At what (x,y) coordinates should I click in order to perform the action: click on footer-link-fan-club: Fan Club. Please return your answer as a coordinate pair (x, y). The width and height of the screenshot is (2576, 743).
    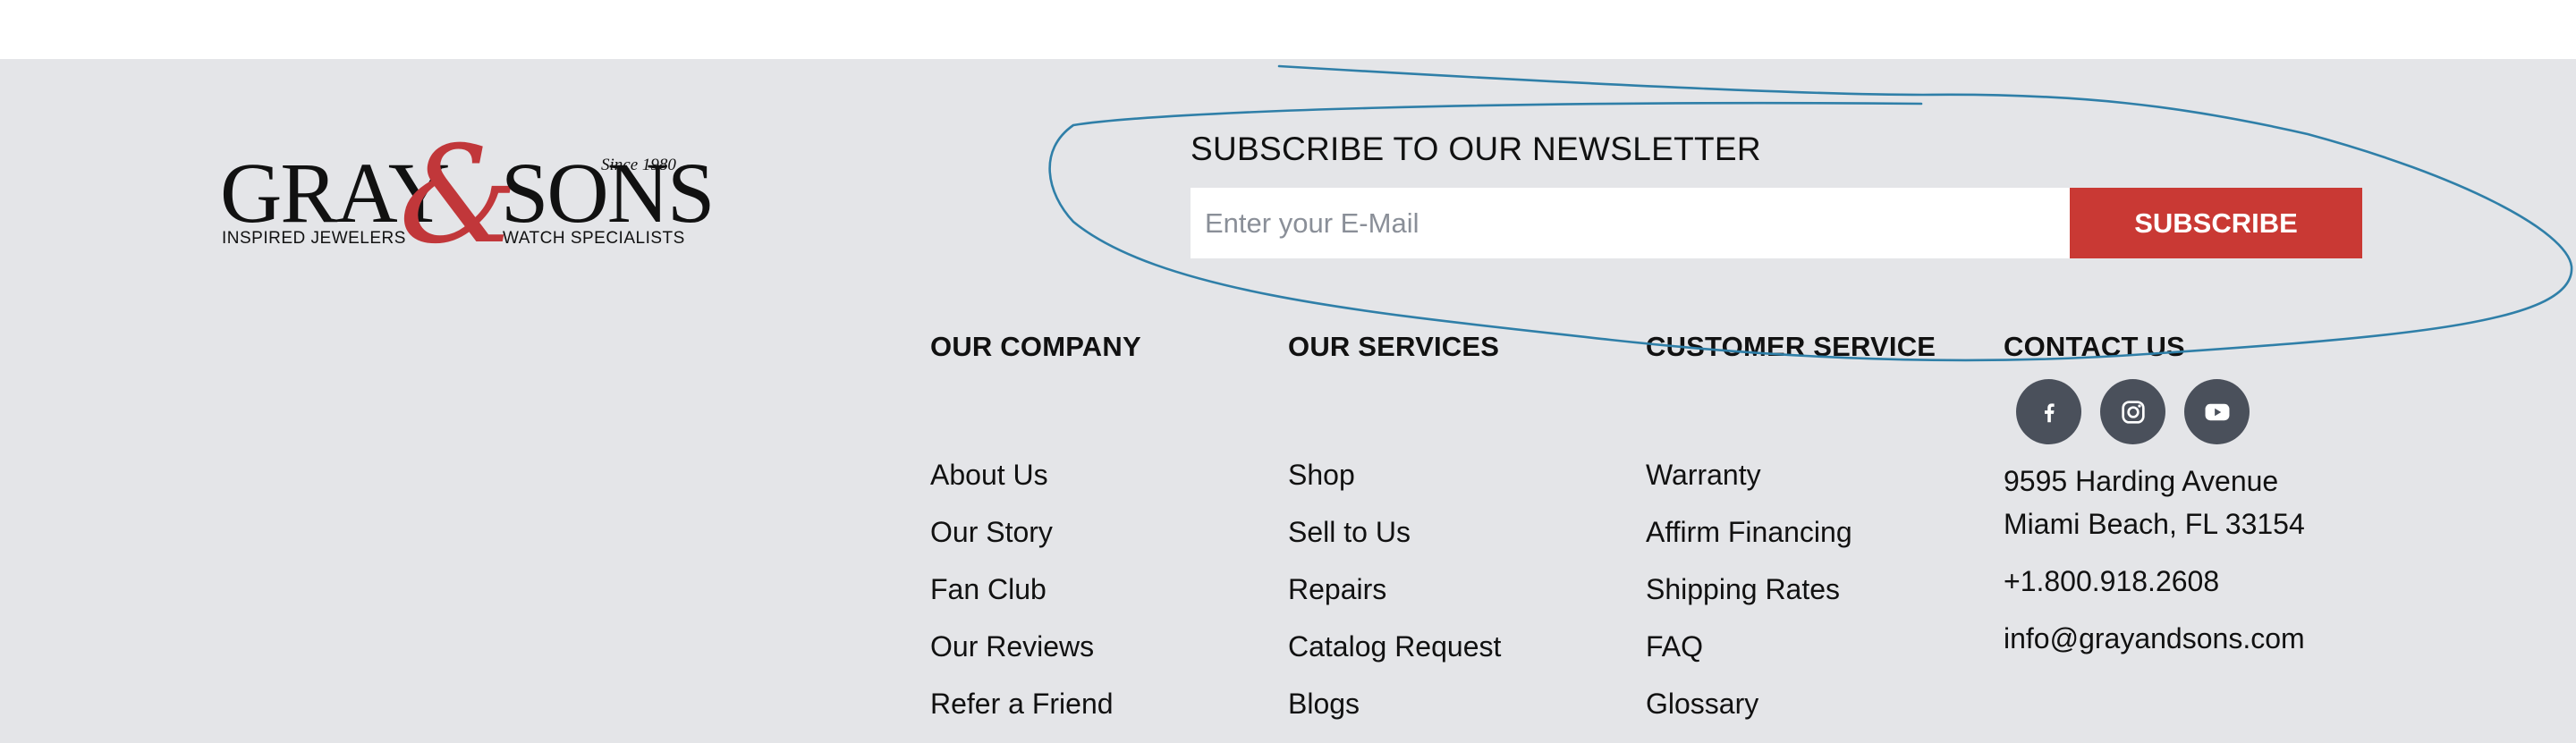
    Looking at the image, I should click on (1022, 602).